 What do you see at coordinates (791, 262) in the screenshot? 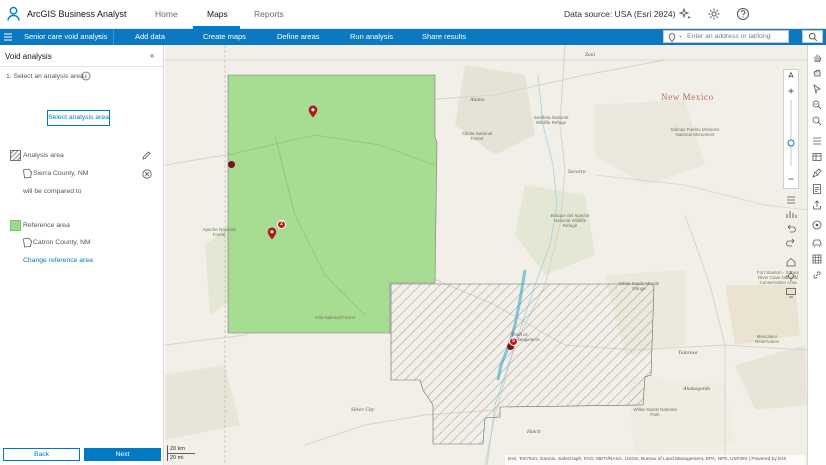
I see `home-icon` at bounding box center [791, 262].